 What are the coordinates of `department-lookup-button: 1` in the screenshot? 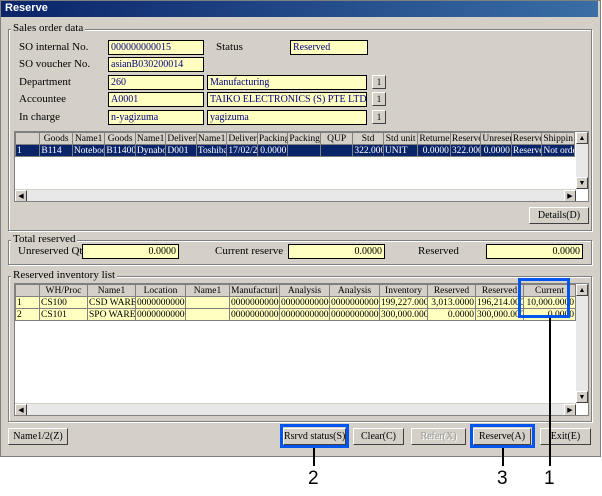 It's located at (379, 82).